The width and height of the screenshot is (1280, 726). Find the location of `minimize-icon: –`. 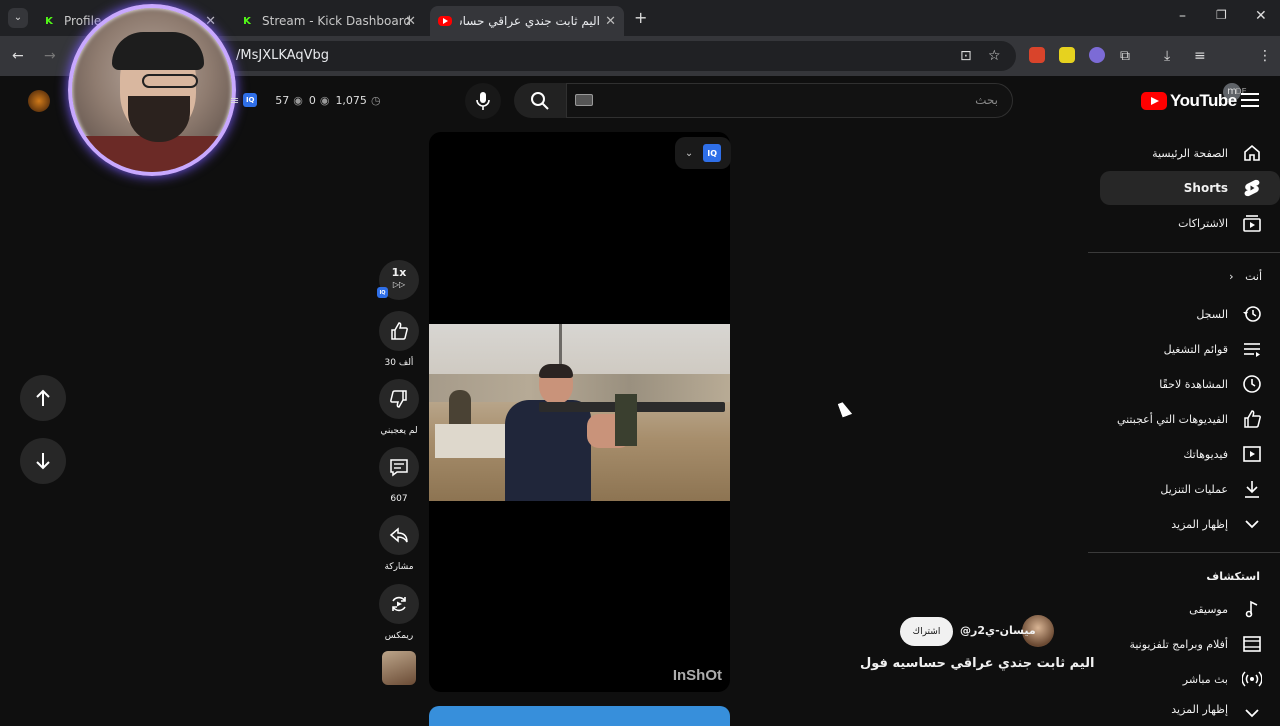

minimize-icon: – is located at coordinates (1182, 16).